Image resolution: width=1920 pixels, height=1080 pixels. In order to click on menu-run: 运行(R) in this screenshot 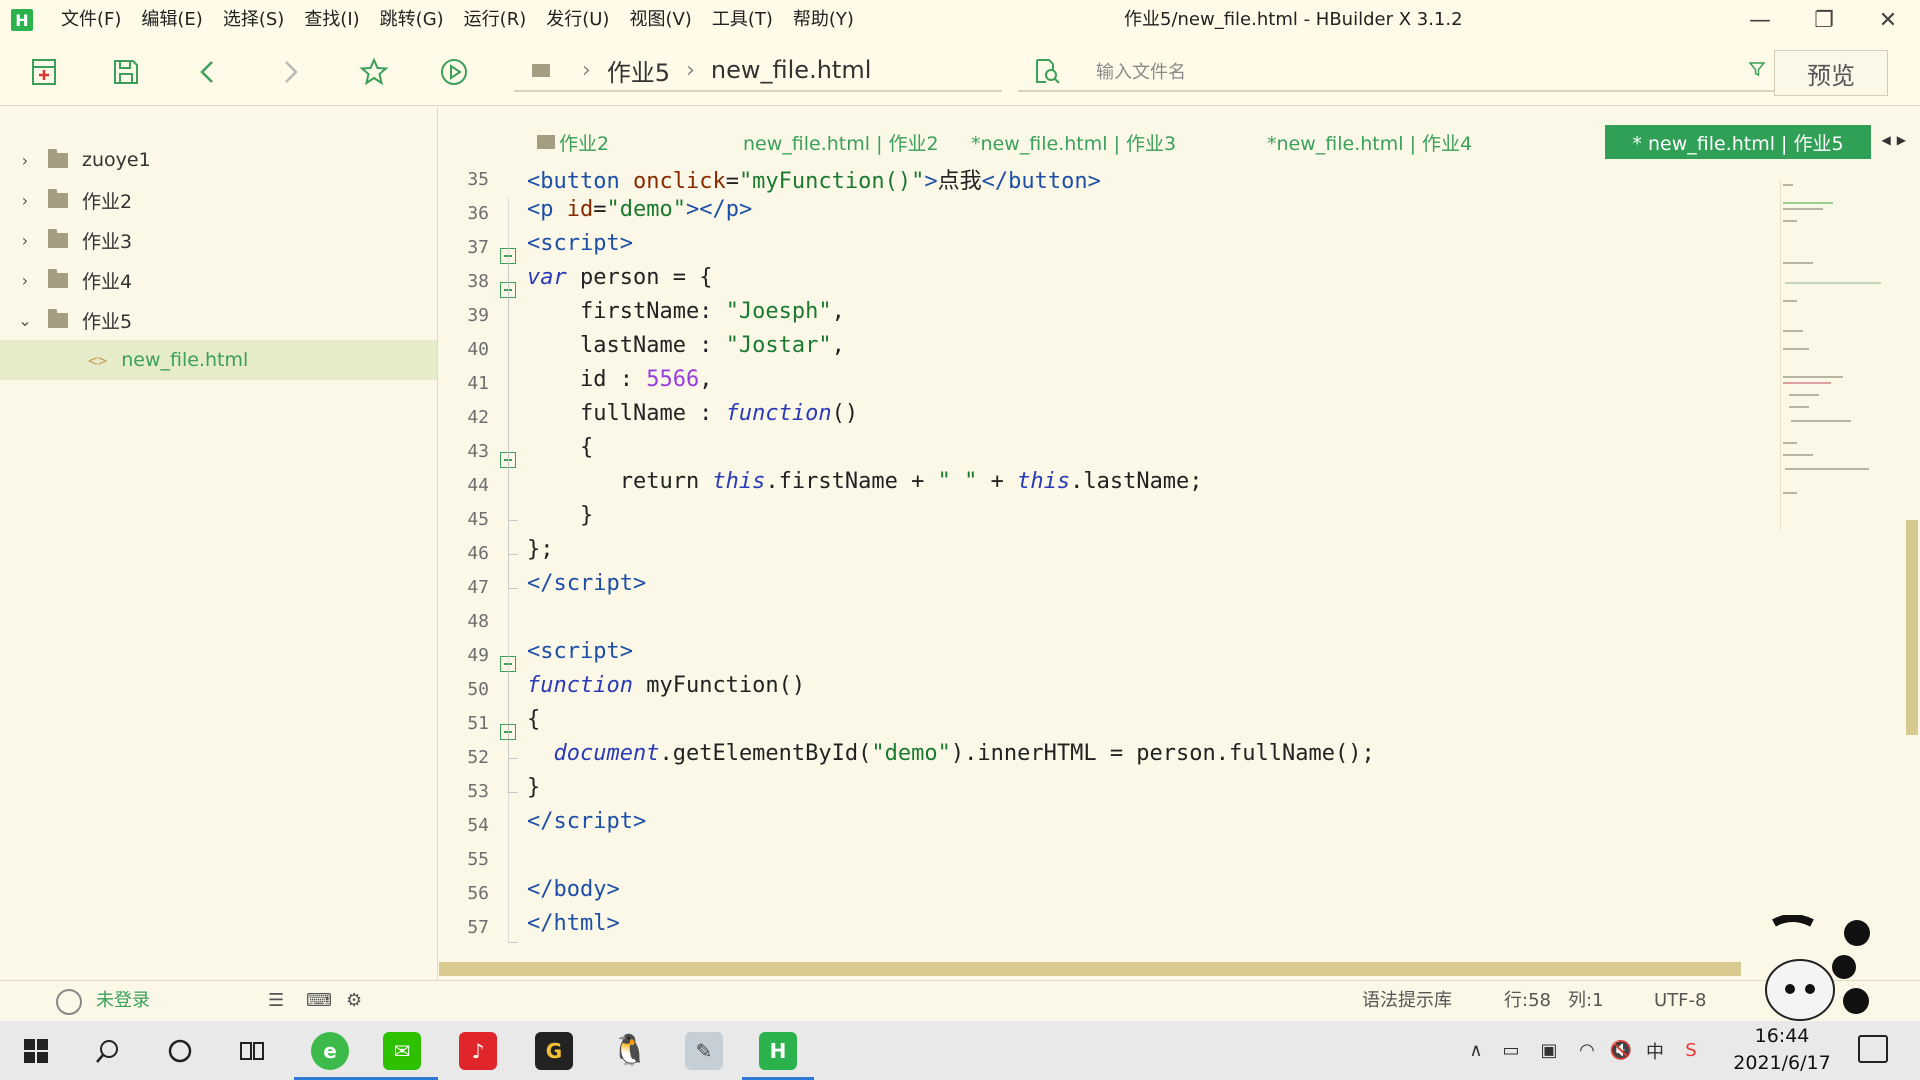, I will do `click(495, 20)`.